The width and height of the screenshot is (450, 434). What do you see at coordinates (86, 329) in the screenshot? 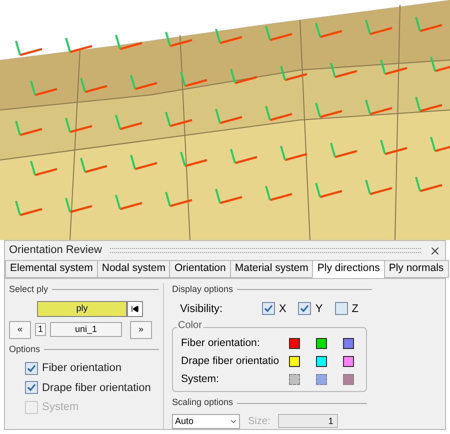
I see `ply-name-field: uni_1` at bounding box center [86, 329].